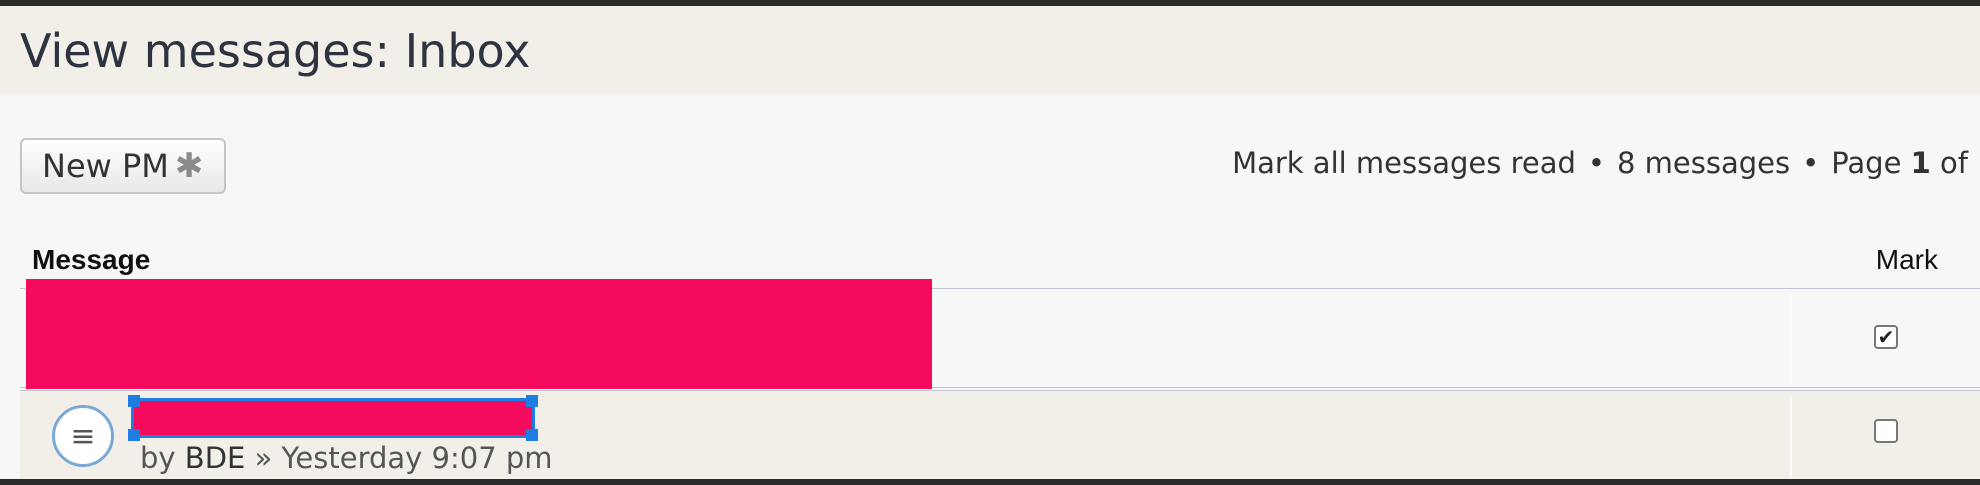  Describe the element at coordinates (1703, 163) in the screenshot. I see `message-count: 8 messages` at that location.